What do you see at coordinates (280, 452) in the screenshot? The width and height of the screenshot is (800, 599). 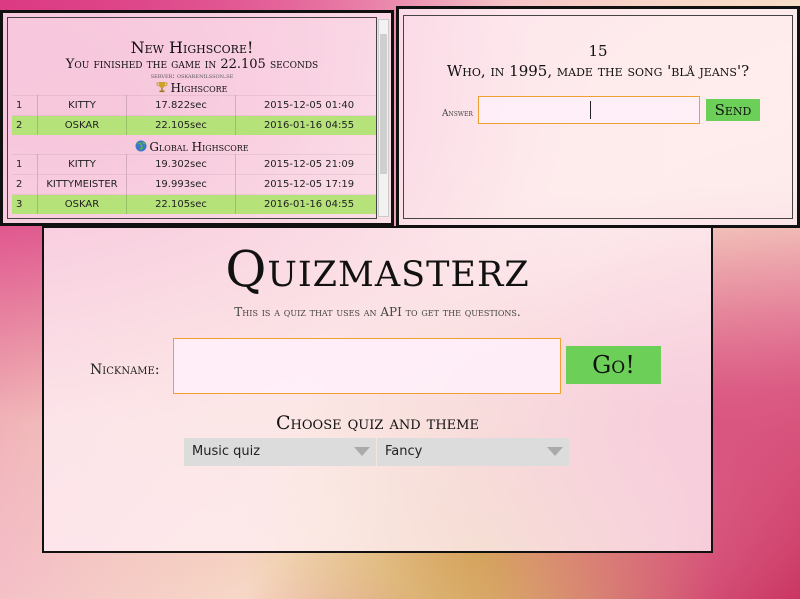 I see `quiz-select: Music quiz` at bounding box center [280, 452].